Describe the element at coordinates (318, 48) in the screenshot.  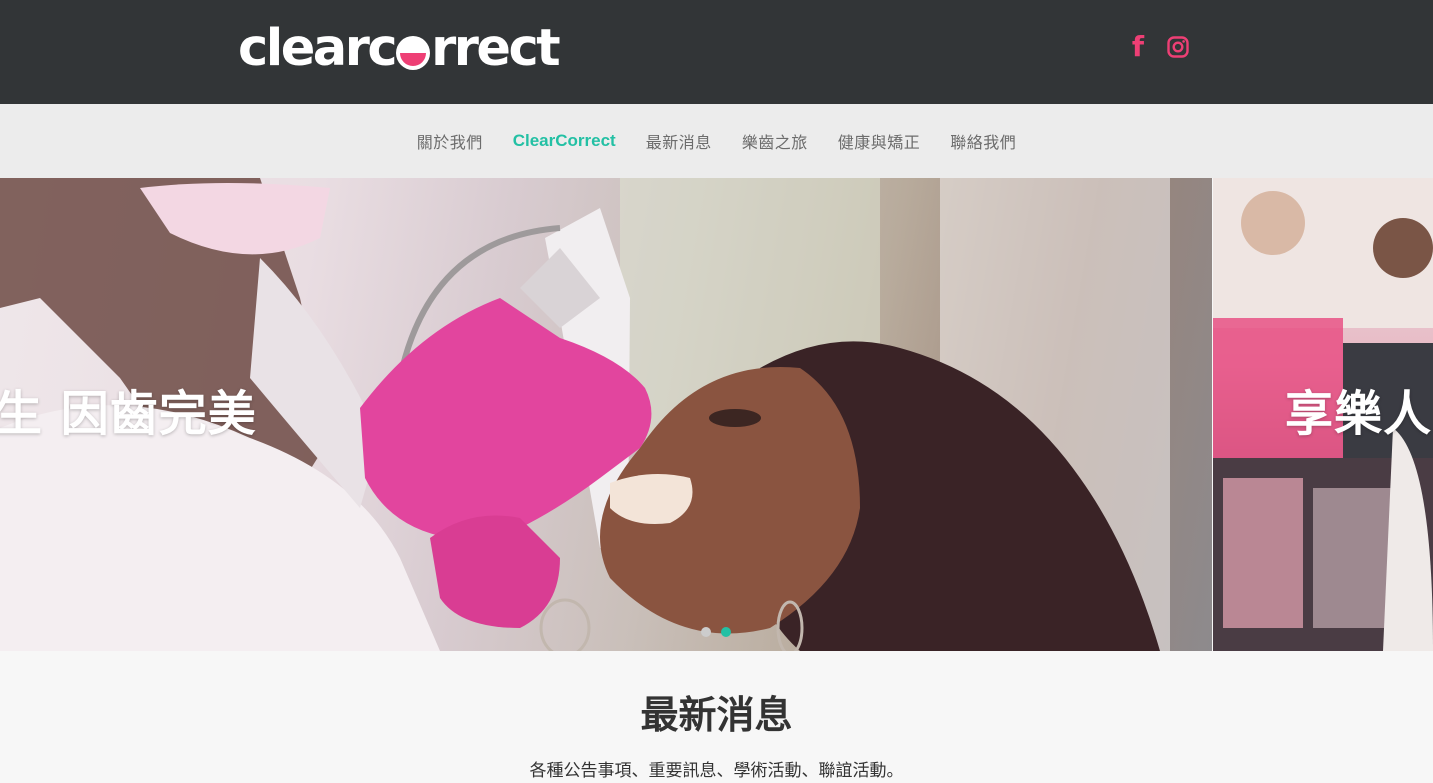
I see `logo-text-prefix: clearc` at that location.